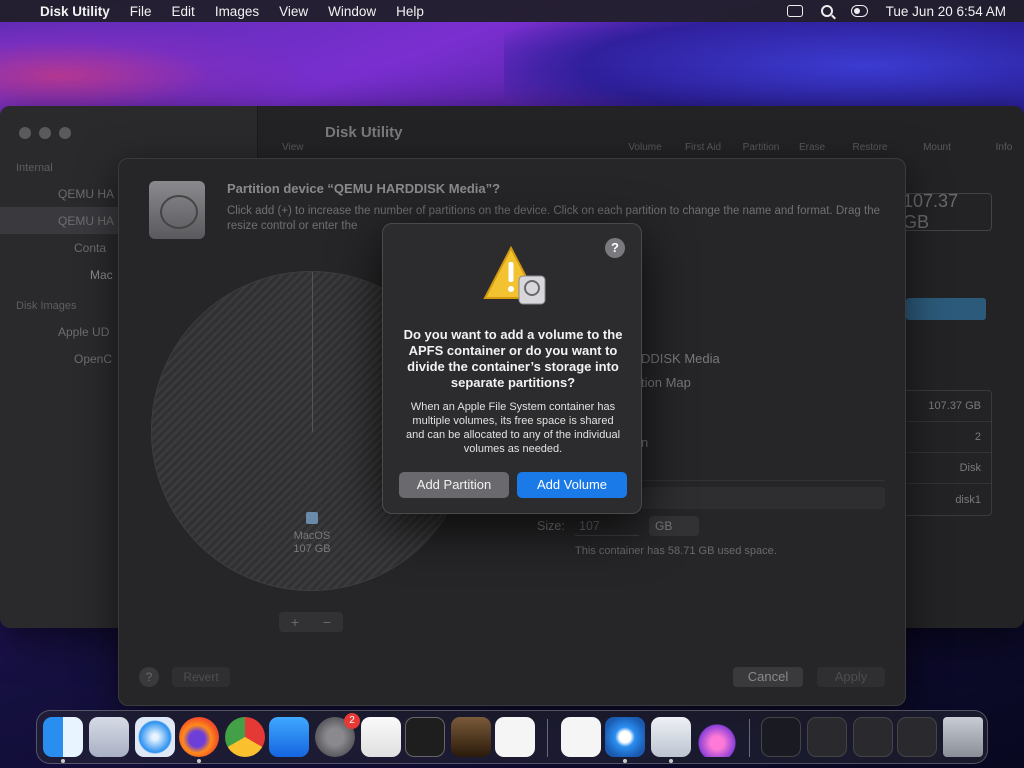  Describe the element at coordinates (946, 468) in the screenshot. I see `info-type: Disk` at that location.